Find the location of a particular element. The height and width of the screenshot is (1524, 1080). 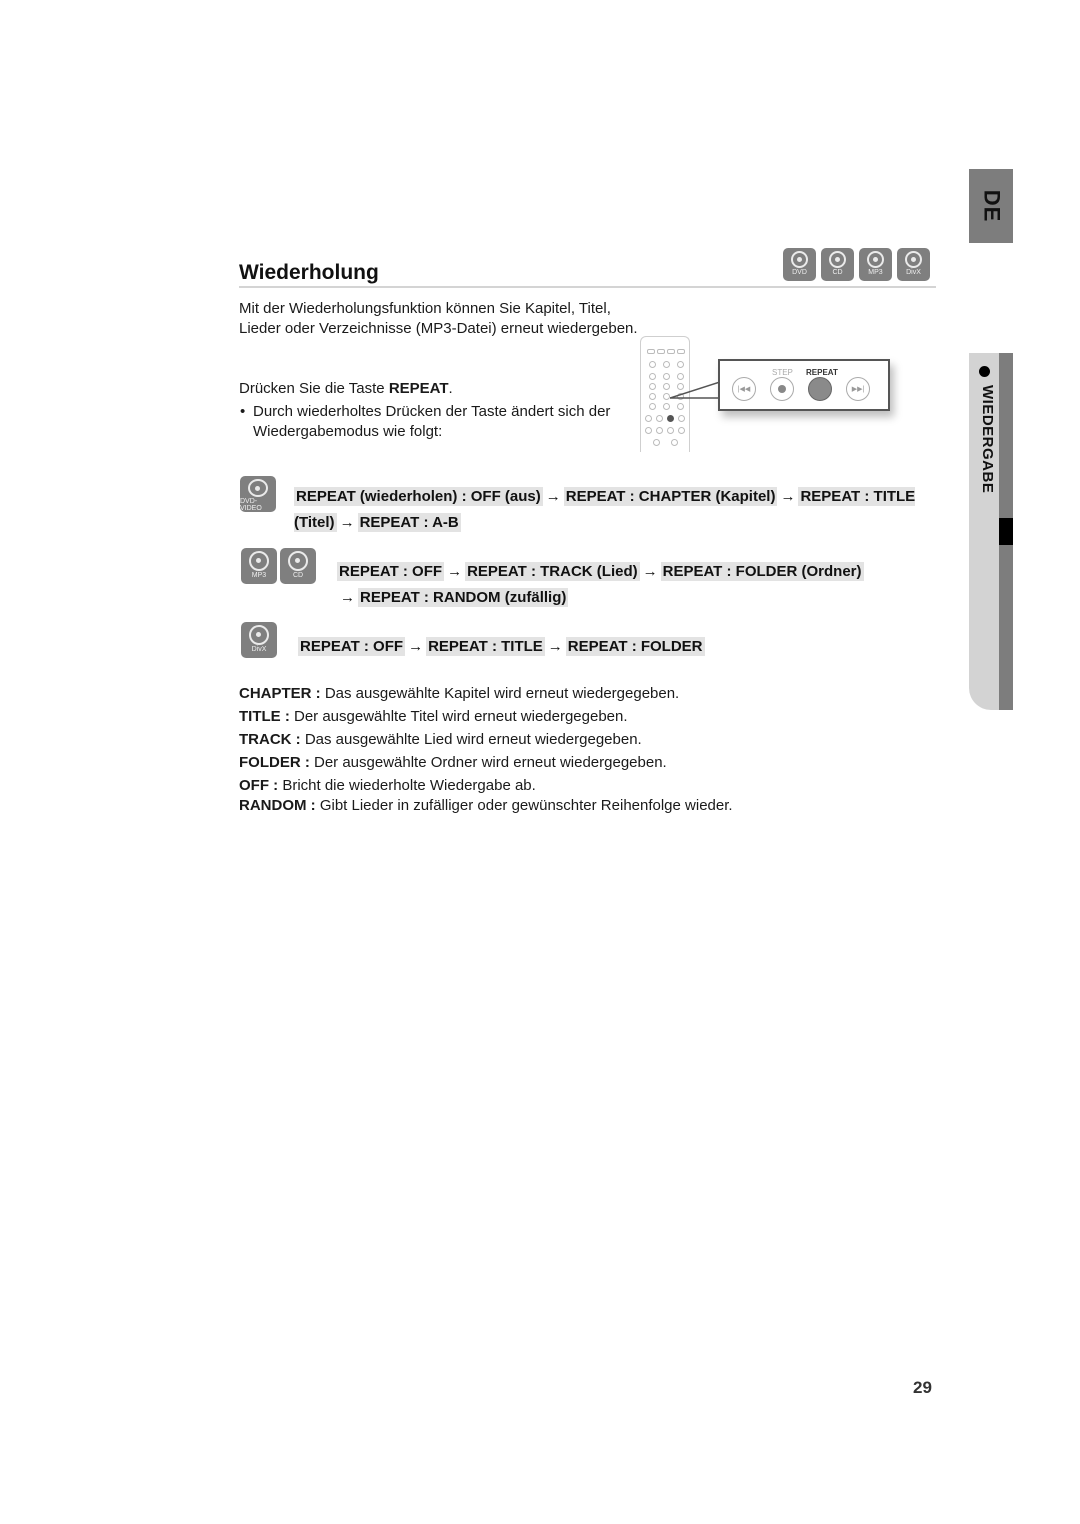

skip-back-icon: |◀◀ is located at coordinates (744, 389).